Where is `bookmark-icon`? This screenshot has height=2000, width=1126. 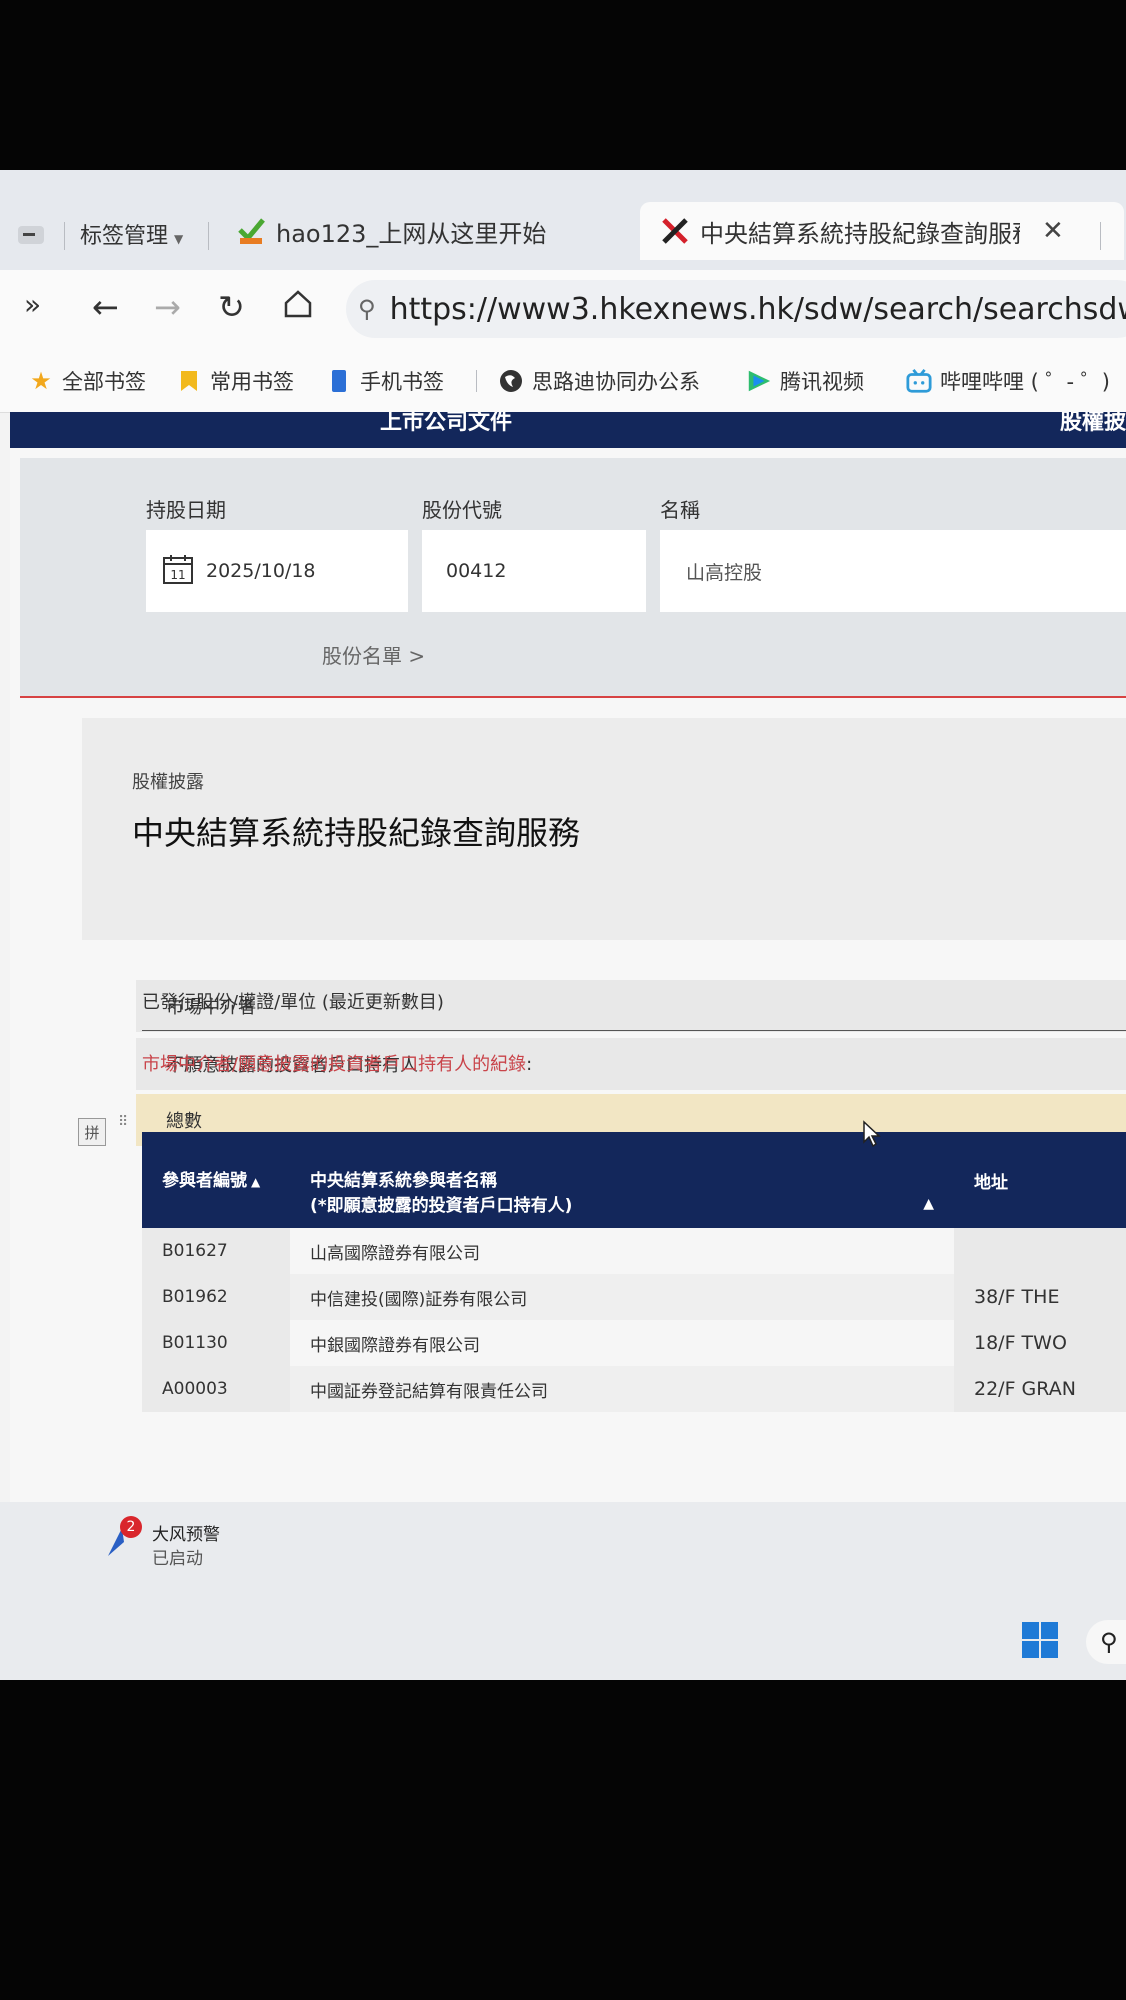 bookmark-icon is located at coordinates (189, 381).